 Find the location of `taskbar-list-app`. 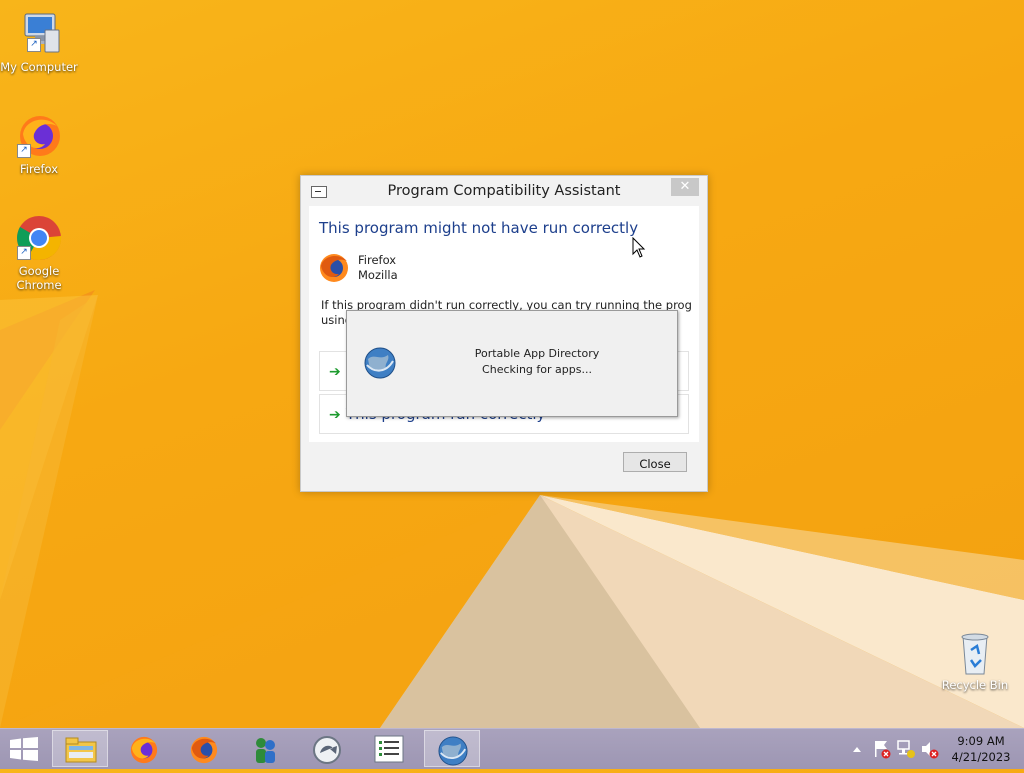

taskbar-list-app is located at coordinates (390, 748).